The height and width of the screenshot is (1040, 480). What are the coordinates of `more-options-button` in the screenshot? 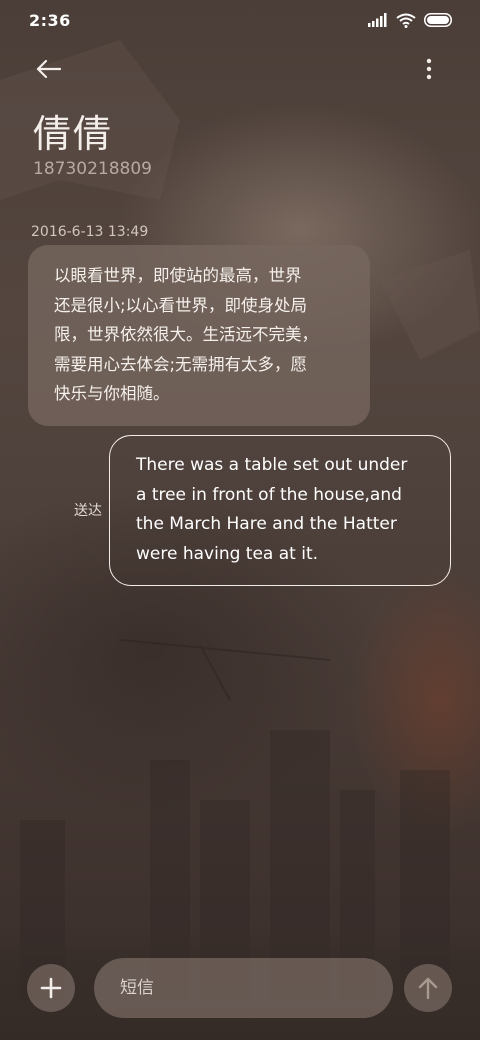 It's located at (429, 69).